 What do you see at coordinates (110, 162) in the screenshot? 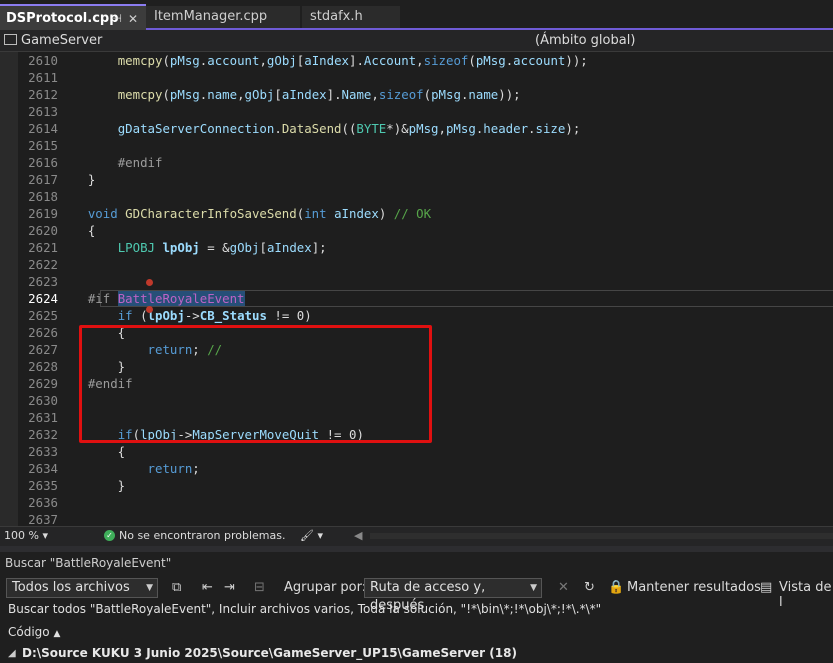
I see `code-text: #endif` at bounding box center [110, 162].